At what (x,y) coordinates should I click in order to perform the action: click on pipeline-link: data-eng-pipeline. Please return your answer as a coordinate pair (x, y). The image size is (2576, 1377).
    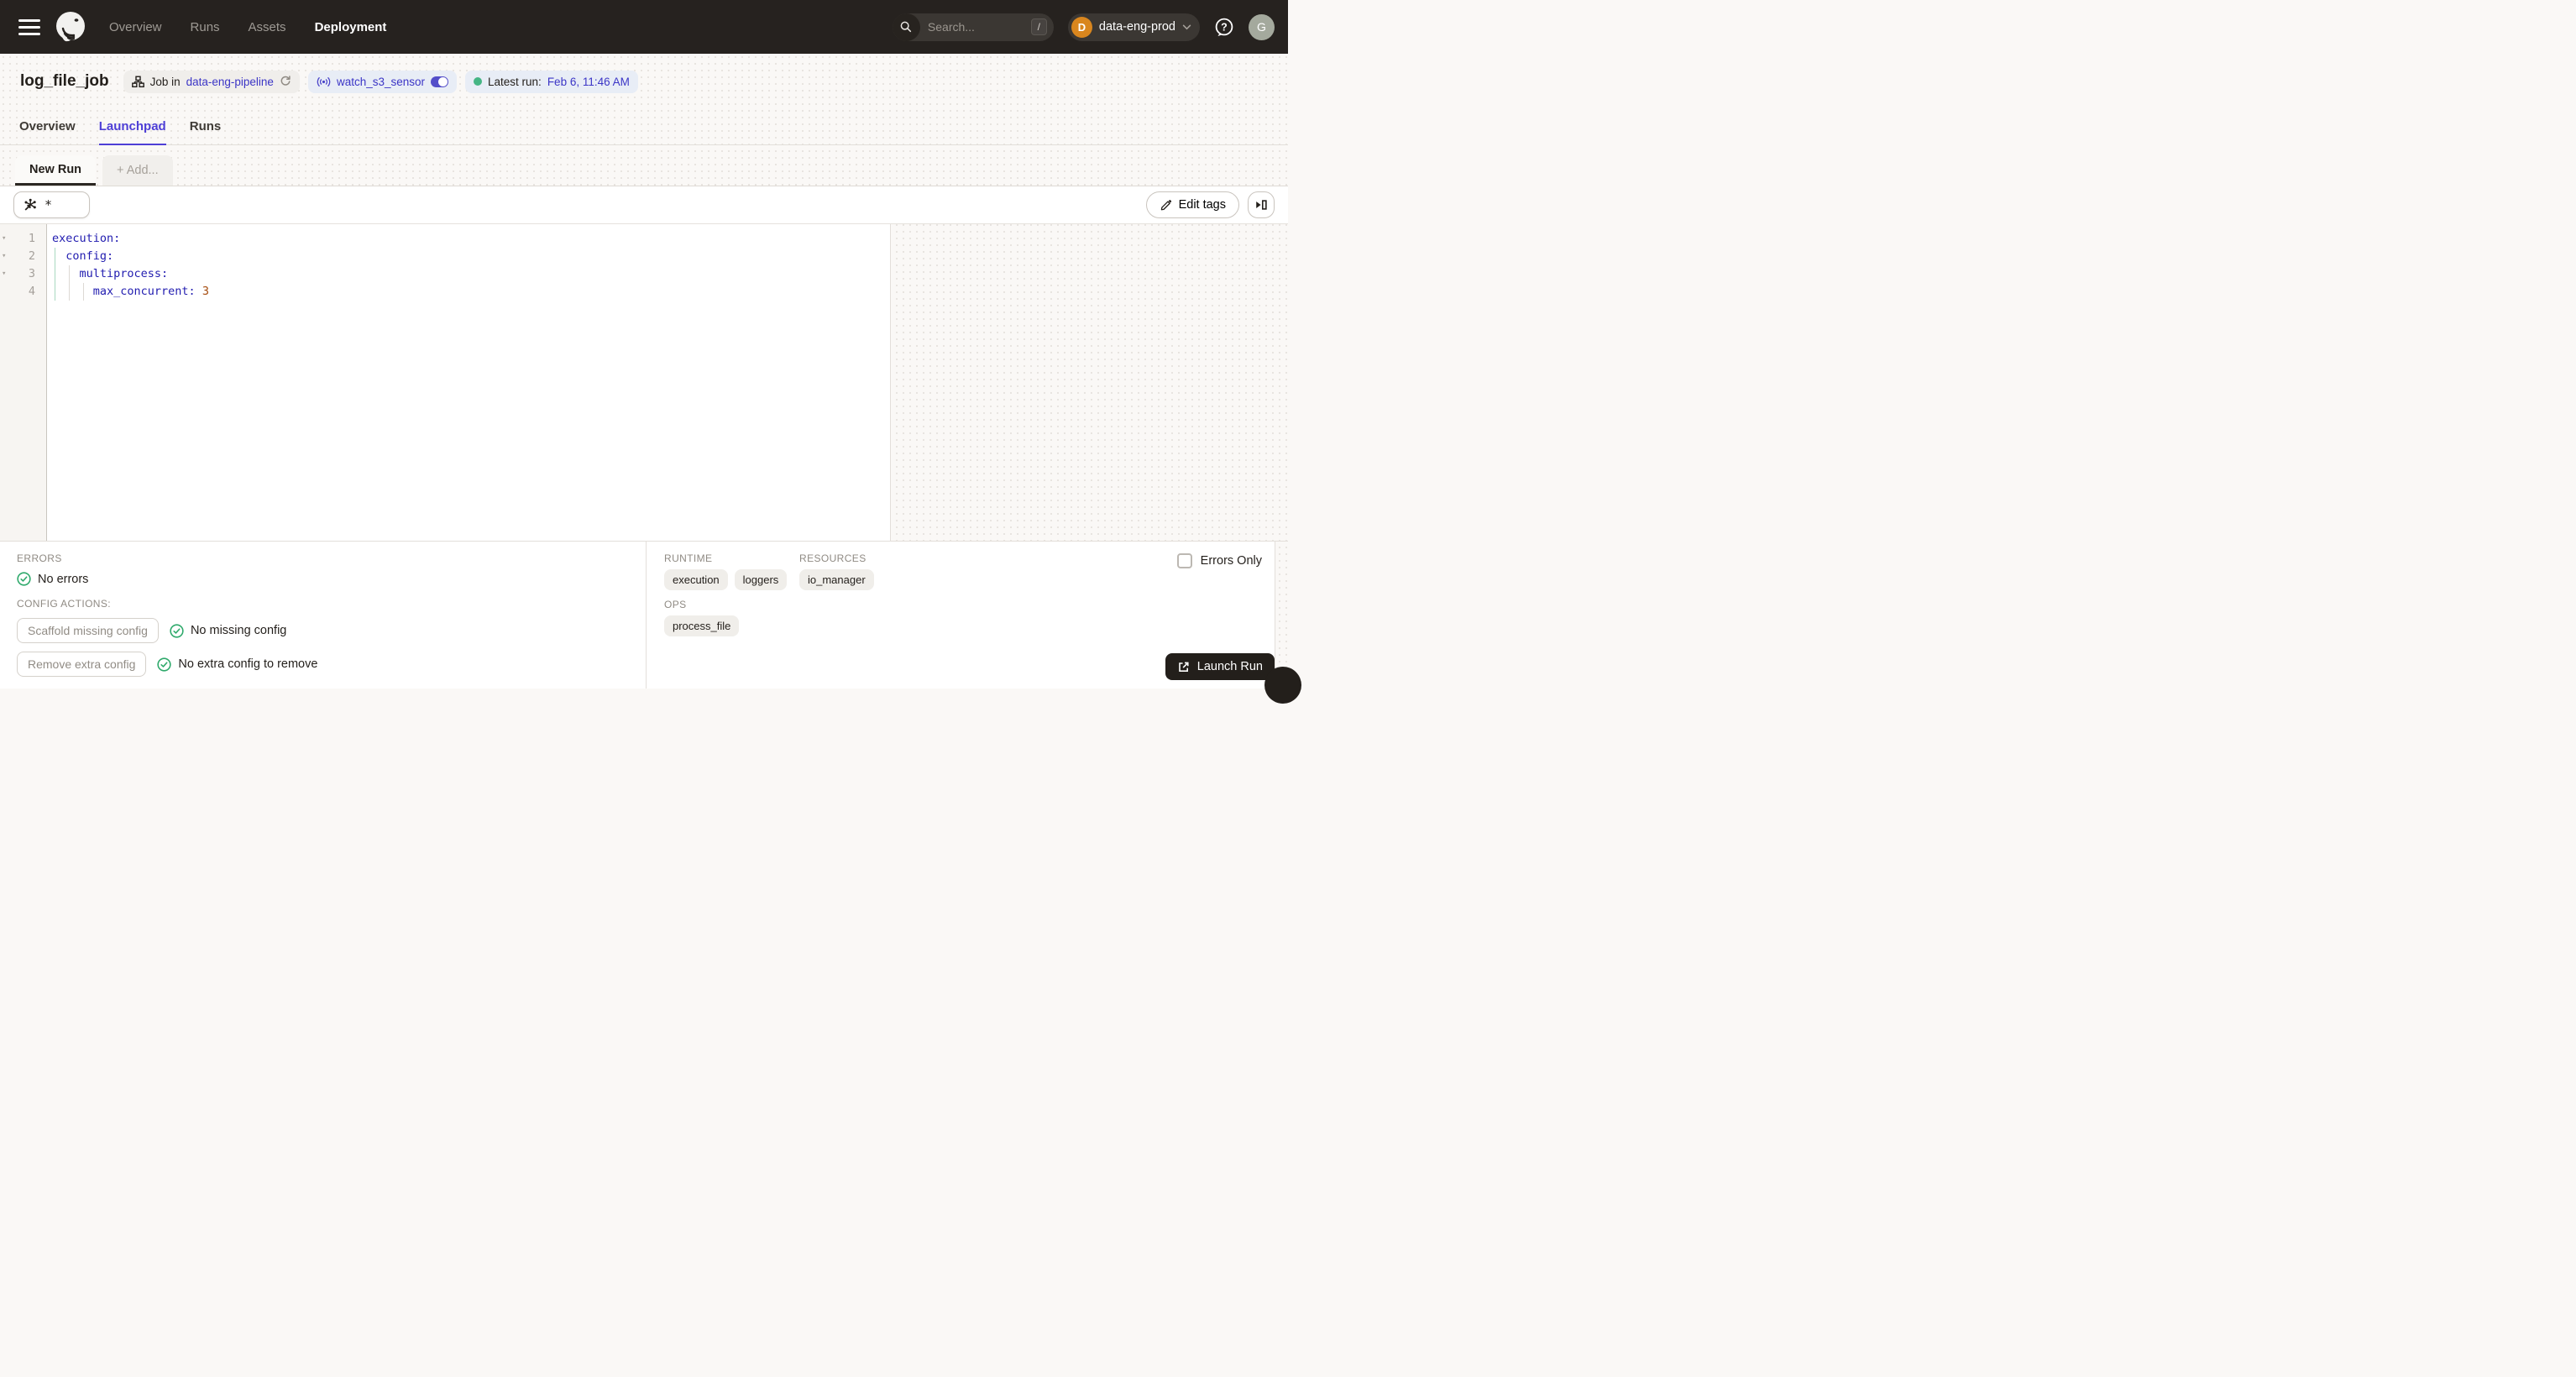
    Looking at the image, I should click on (230, 82).